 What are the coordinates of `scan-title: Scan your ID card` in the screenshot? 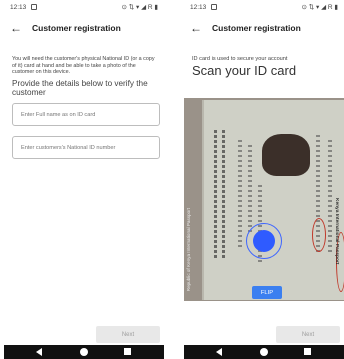 It's located at (244, 70).